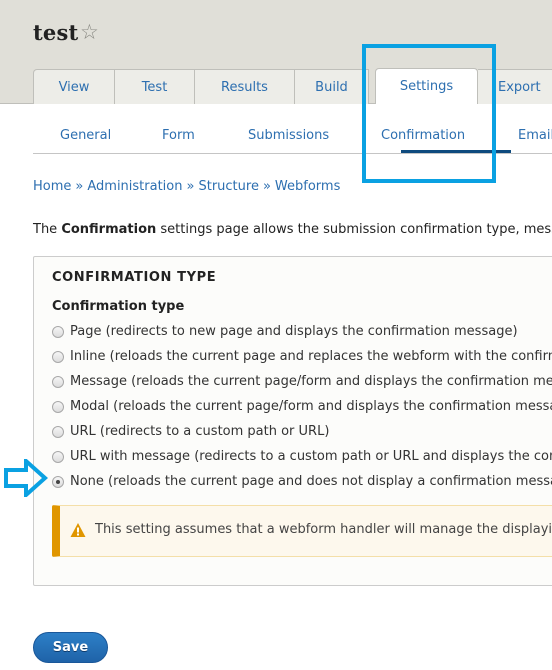 This screenshot has width=552, height=670. Describe the element at coordinates (78, 530) in the screenshot. I see `warning-triangle-icon` at that location.